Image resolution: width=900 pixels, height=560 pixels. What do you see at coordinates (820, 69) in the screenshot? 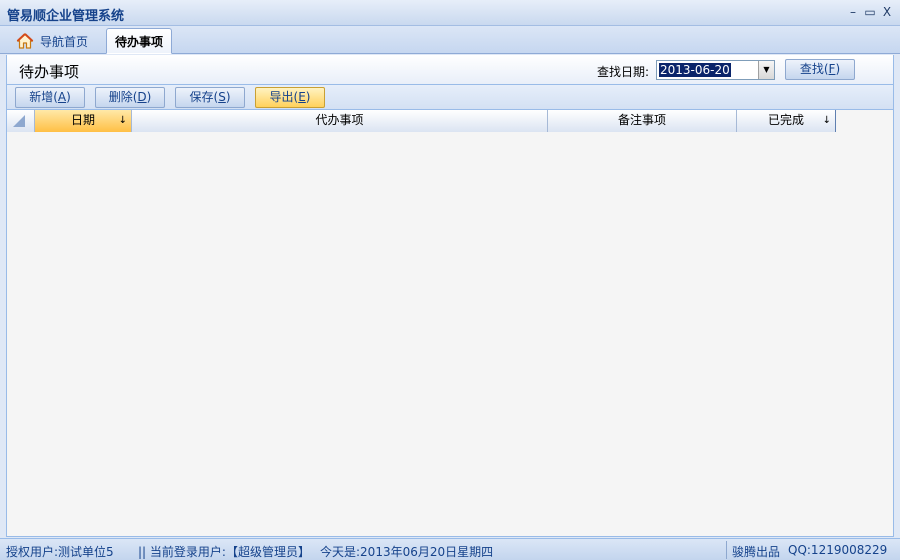
I see `find-button: 查找(F)` at bounding box center [820, 69].